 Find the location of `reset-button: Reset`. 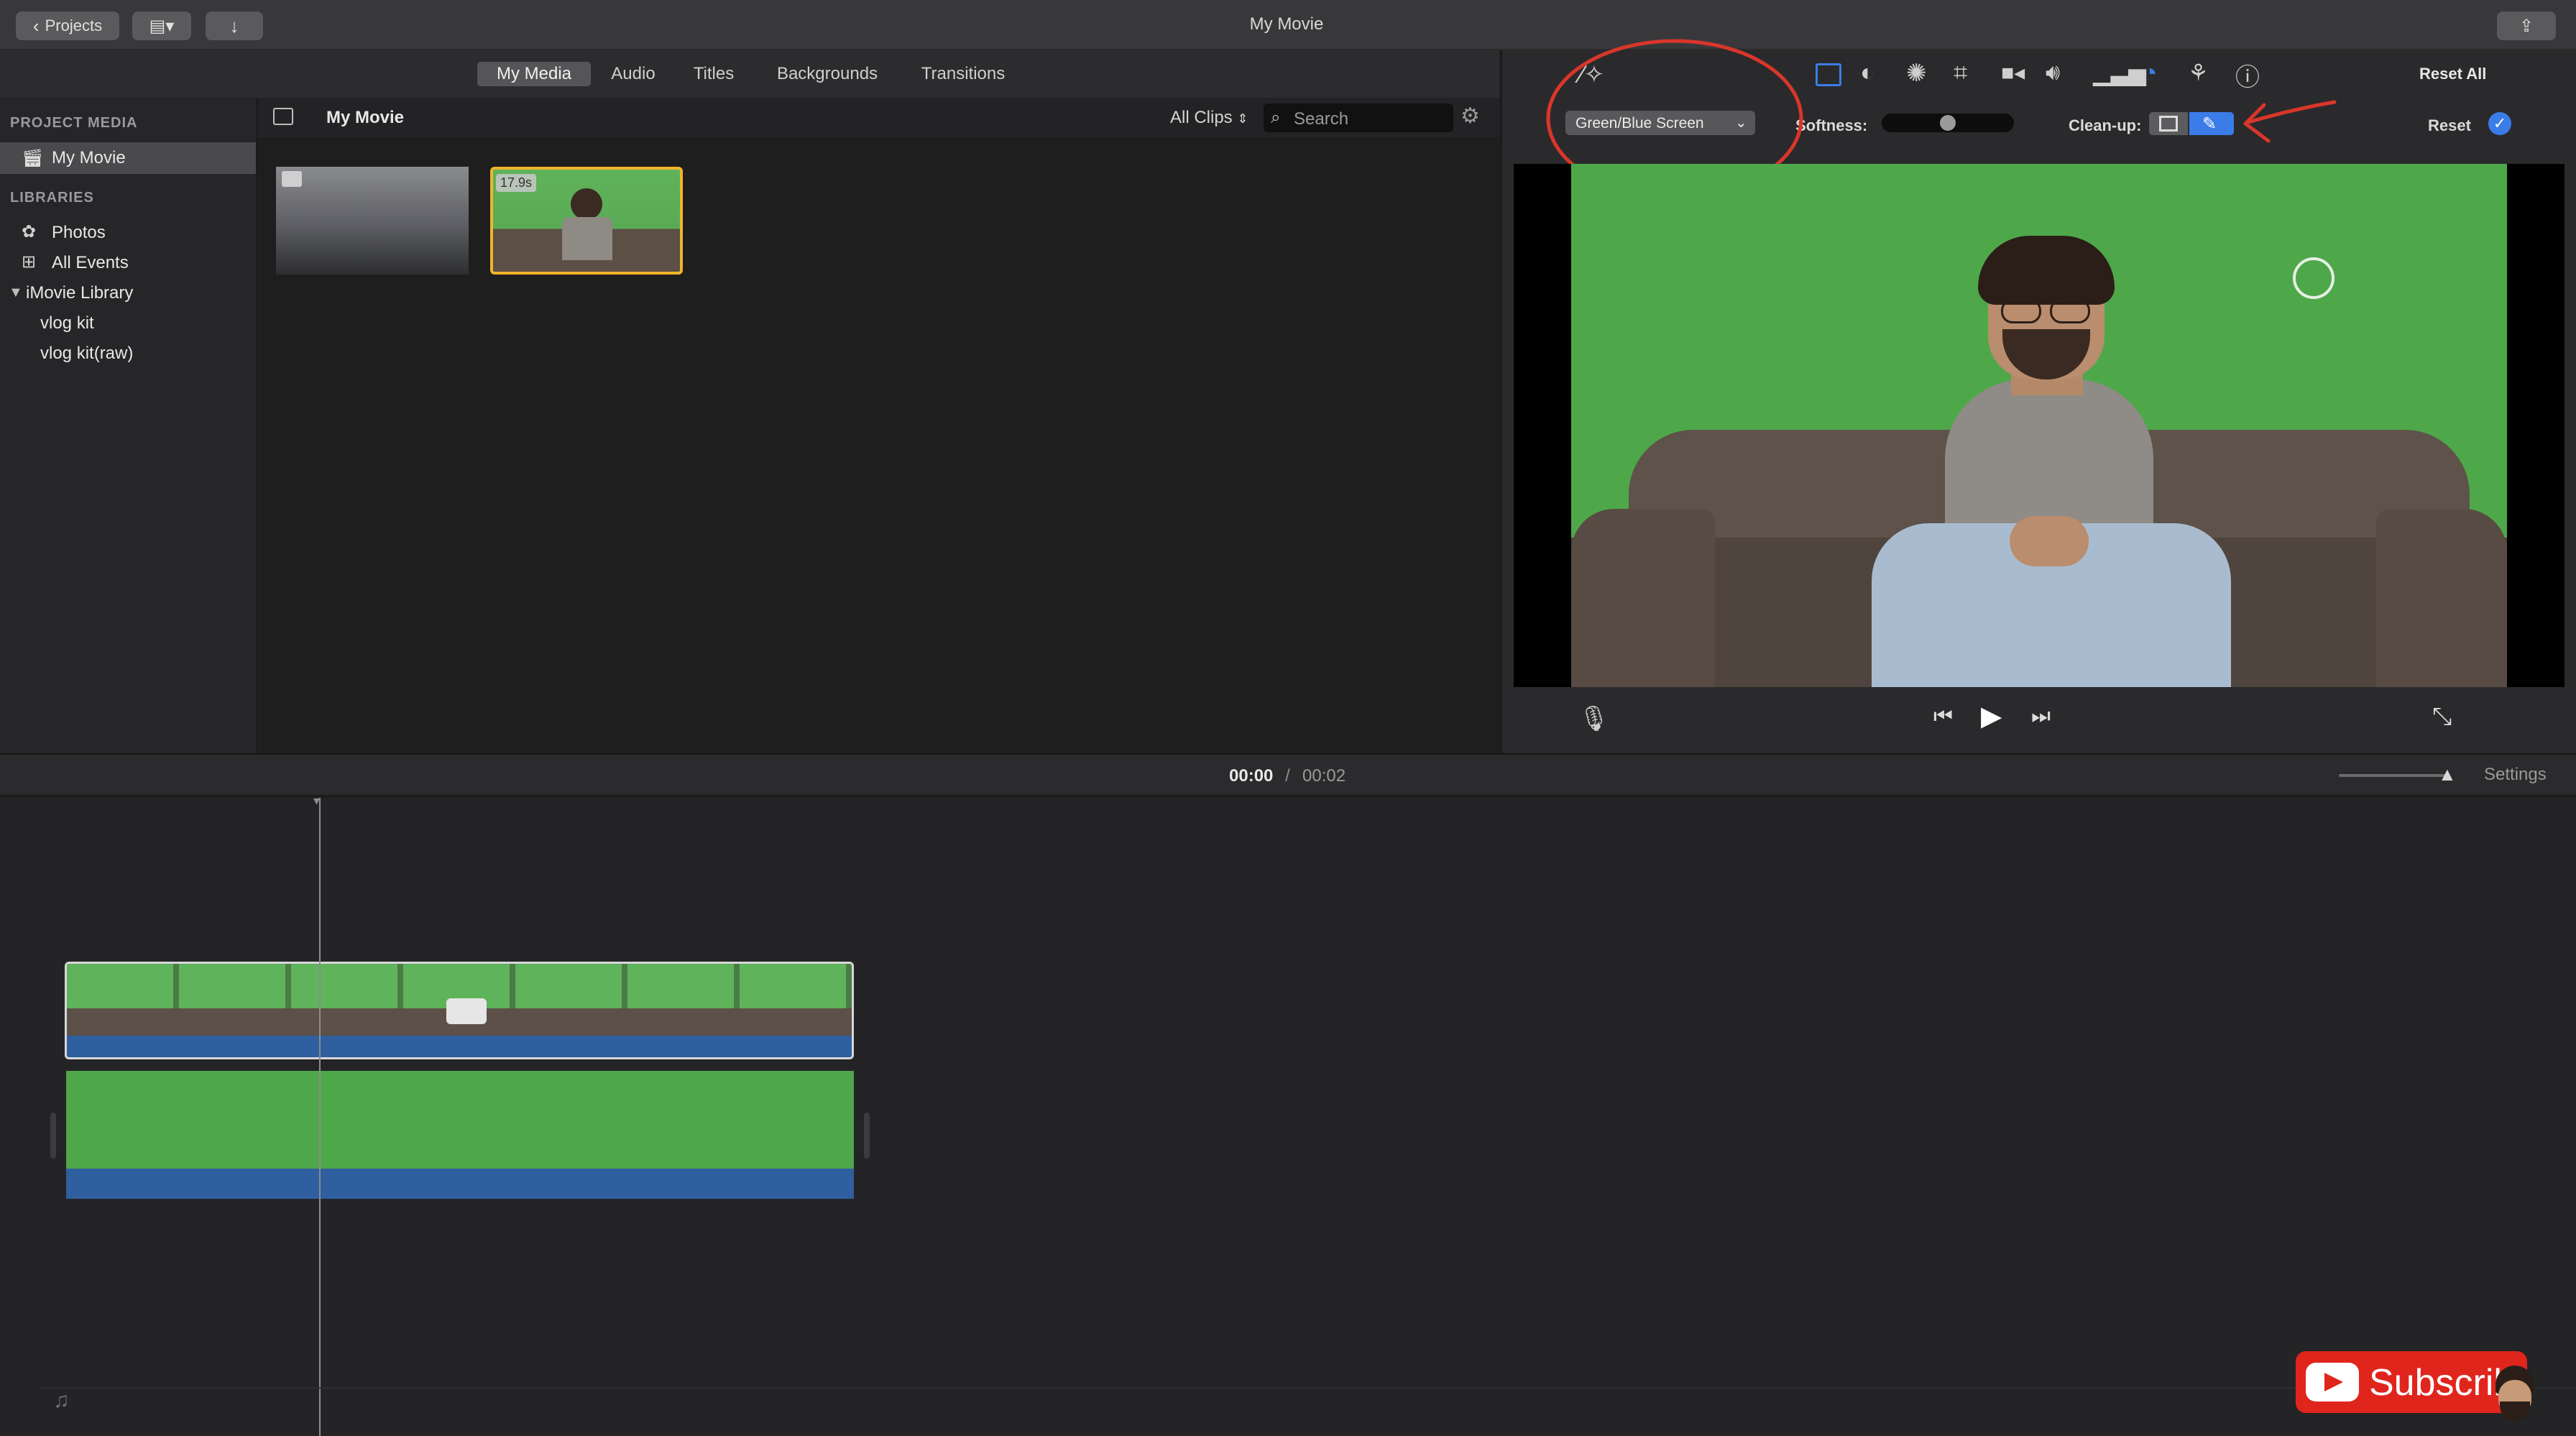

reset-button: Reset is located at coordinates (2449, 126).